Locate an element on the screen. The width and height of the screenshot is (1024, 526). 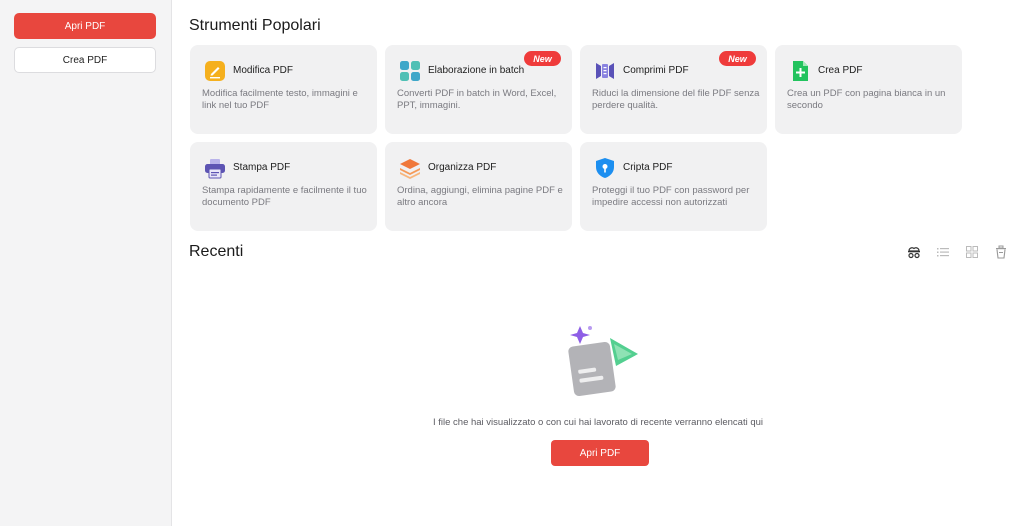
tool-title: Organizza PDF is located at coordinates (462, 167).